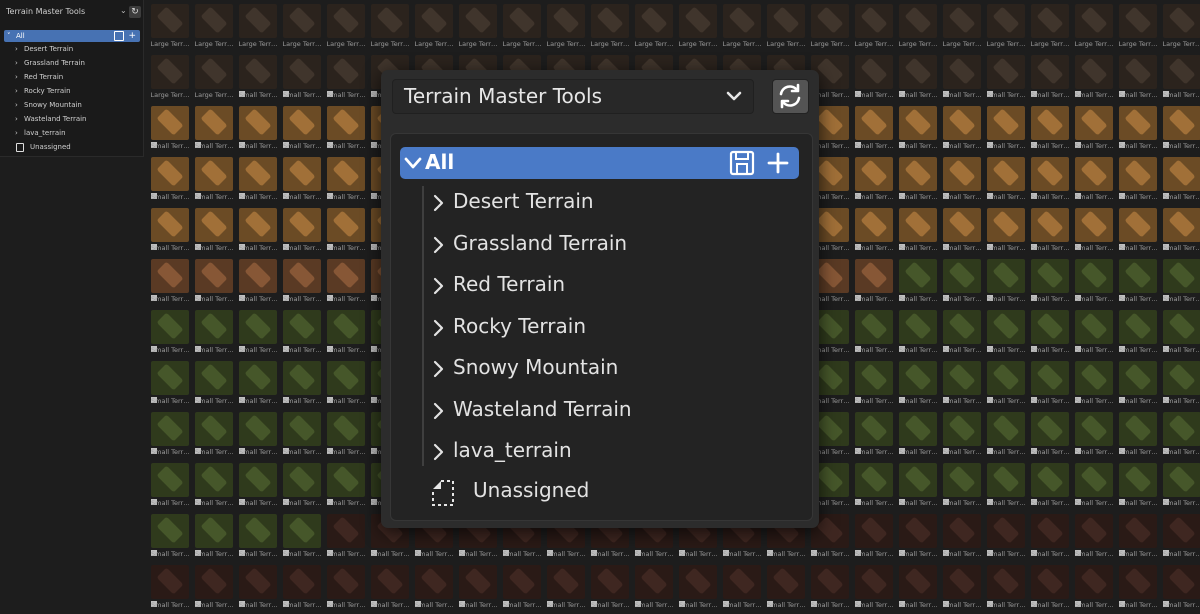  Describe the element at coordinates (72, 105) in the screenshot. I see `sidebar-item-snowy: › Snowy Mountain` at that location.